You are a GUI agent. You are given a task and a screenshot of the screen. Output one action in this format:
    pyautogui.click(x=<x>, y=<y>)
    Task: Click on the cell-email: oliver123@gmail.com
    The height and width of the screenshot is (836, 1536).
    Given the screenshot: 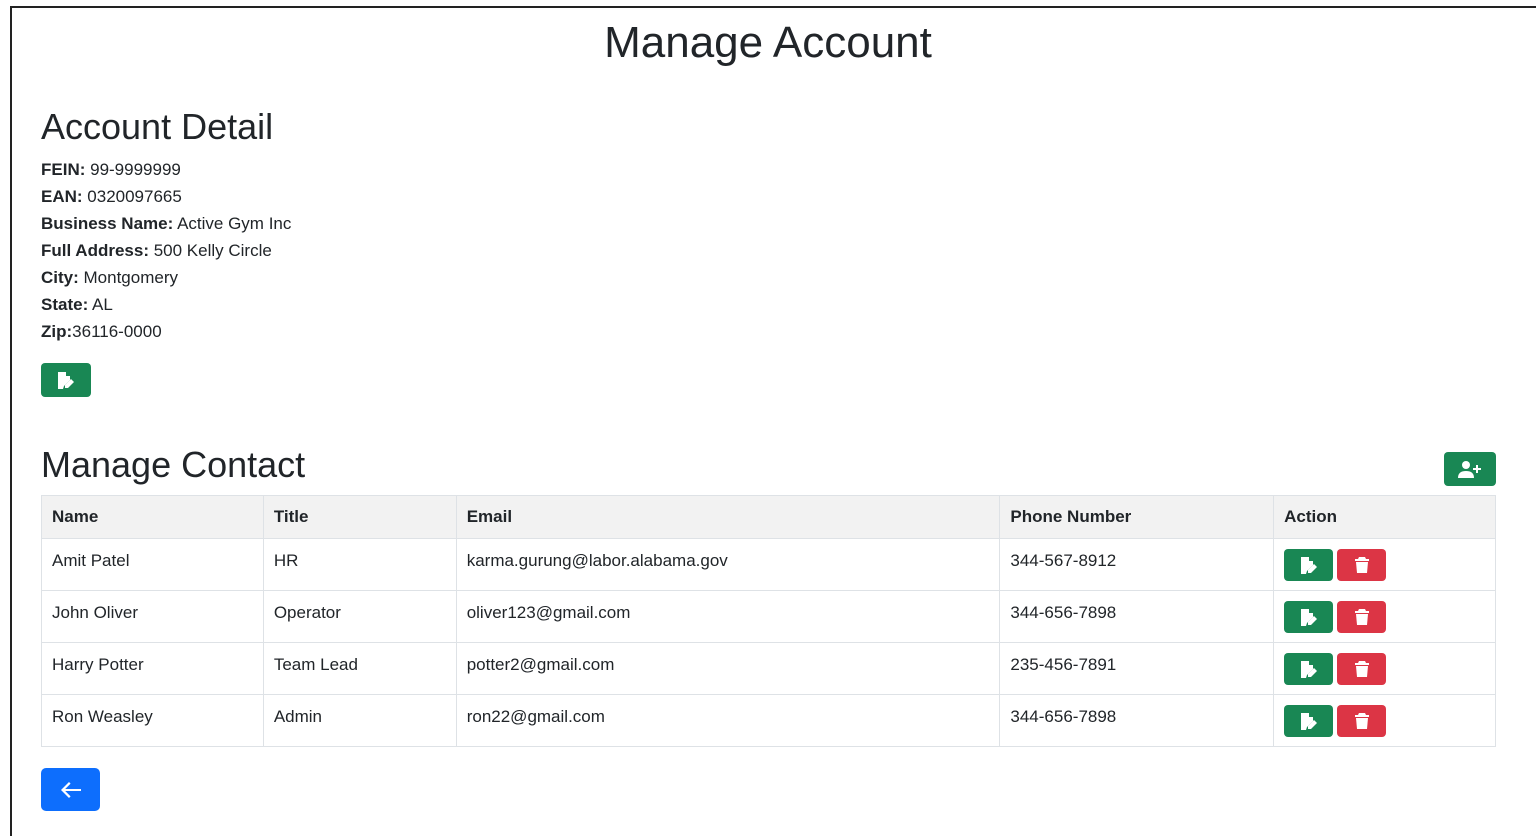 What is the action you would take?
    pyautogui.click(x=728, y=616)
    